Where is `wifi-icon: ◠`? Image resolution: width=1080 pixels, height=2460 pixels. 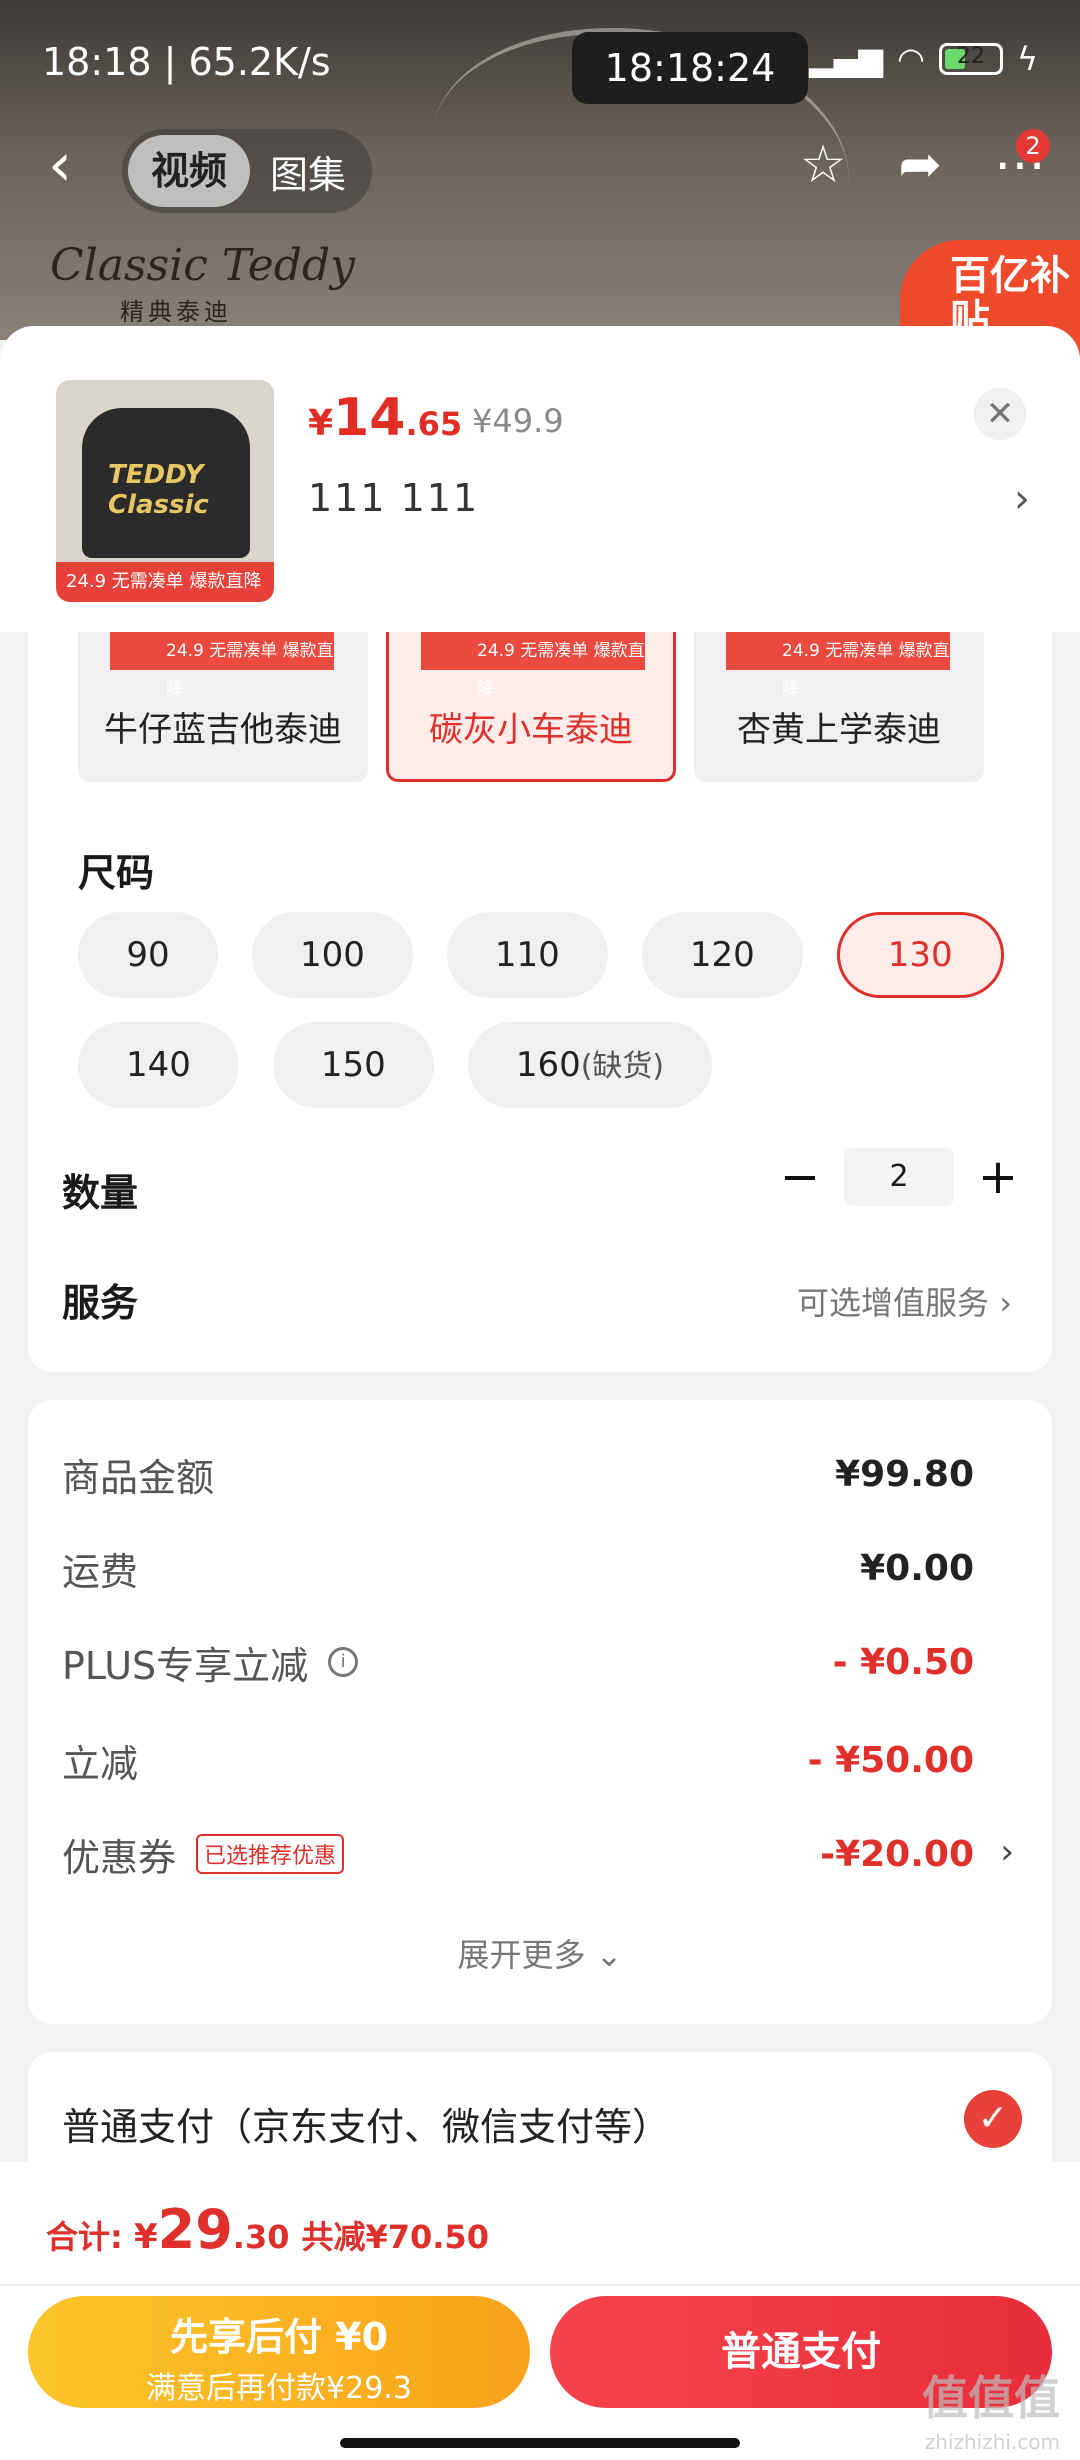 wifi-icon: ◠ is located at coordinates (910, 59).